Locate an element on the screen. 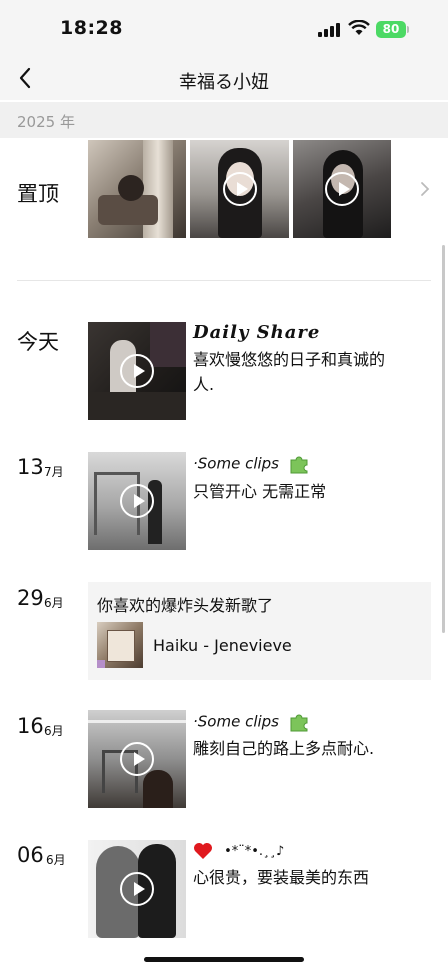  music-title: Haiku - Jenevieve is located at coordinates (222, 645).